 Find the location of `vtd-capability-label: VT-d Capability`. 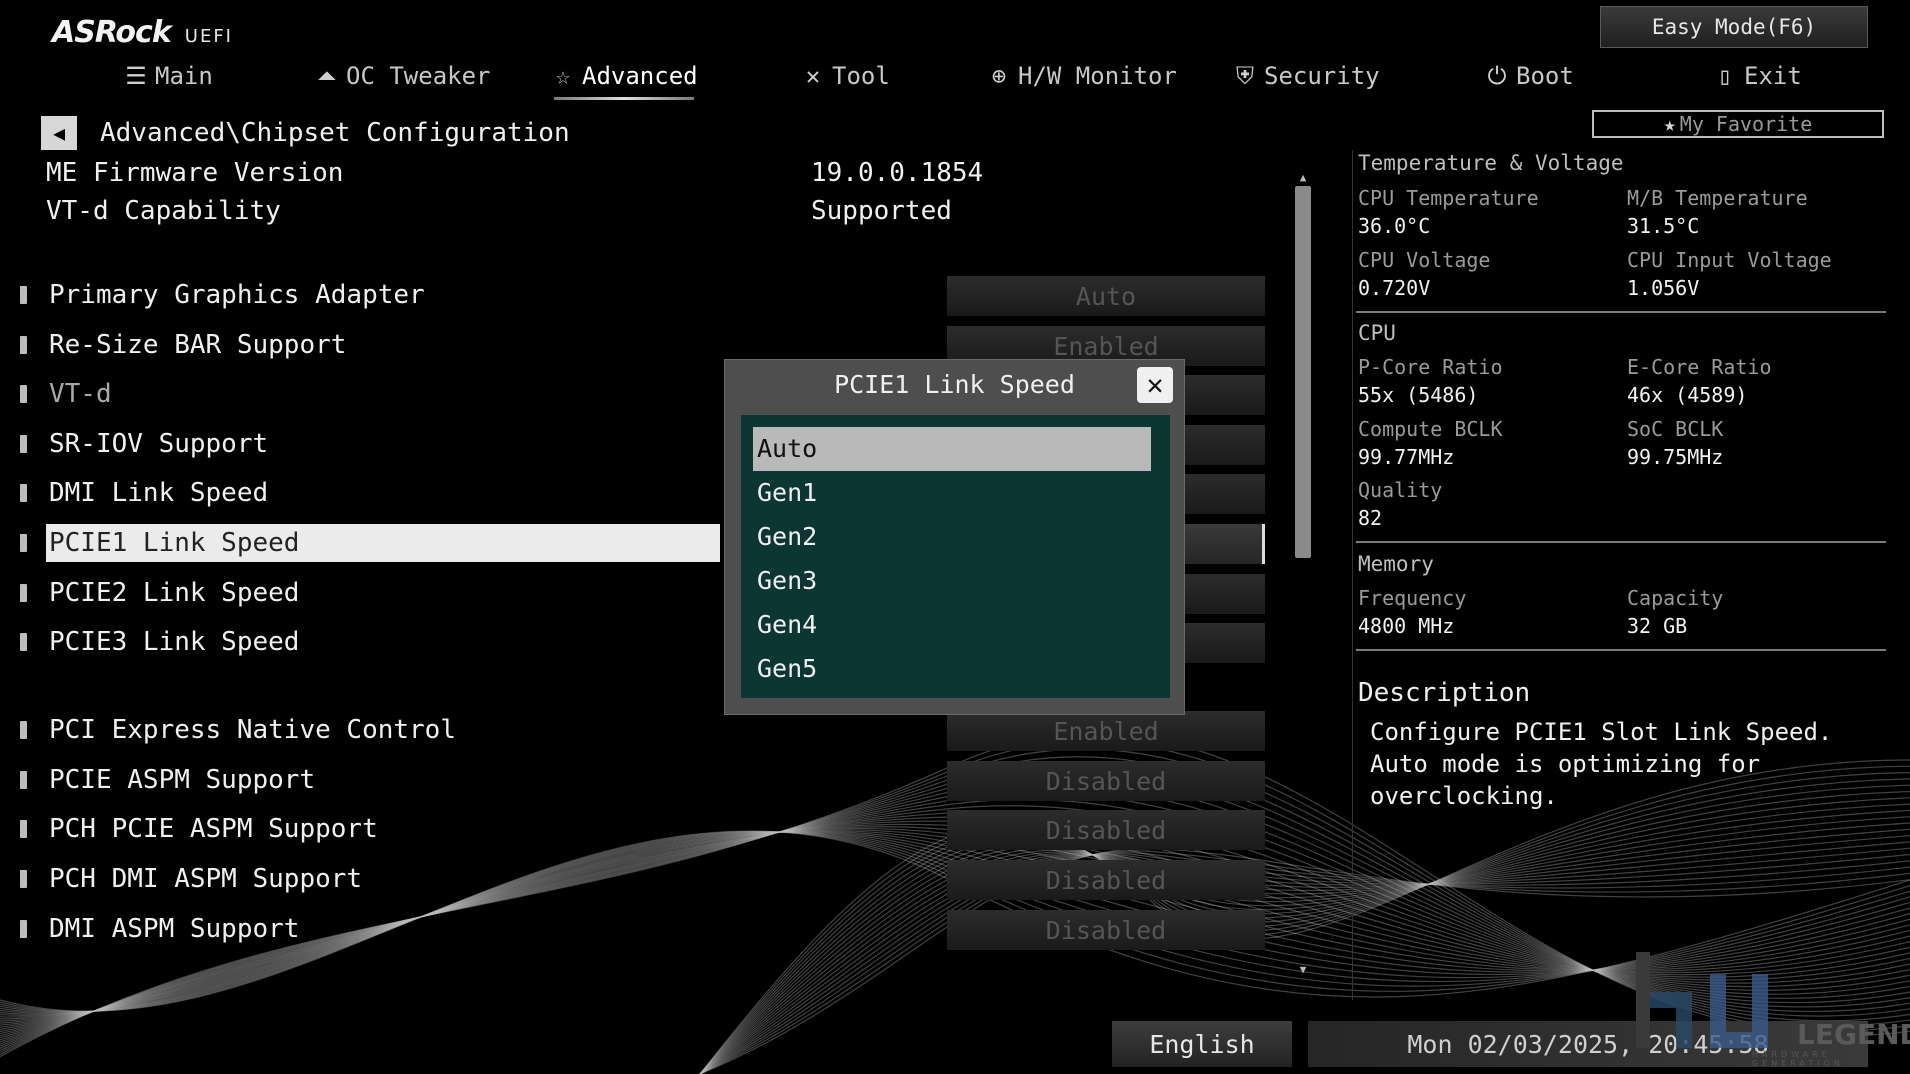

vtd-capability-label: VT-d Capability is located at coordinates (163, 211).